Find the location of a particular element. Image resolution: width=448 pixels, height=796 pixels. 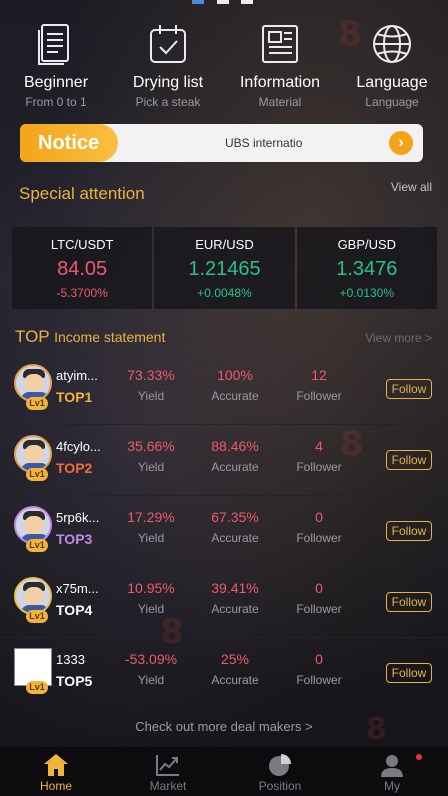

accurate-value: 39.41% is located at coordinates (235, 588).